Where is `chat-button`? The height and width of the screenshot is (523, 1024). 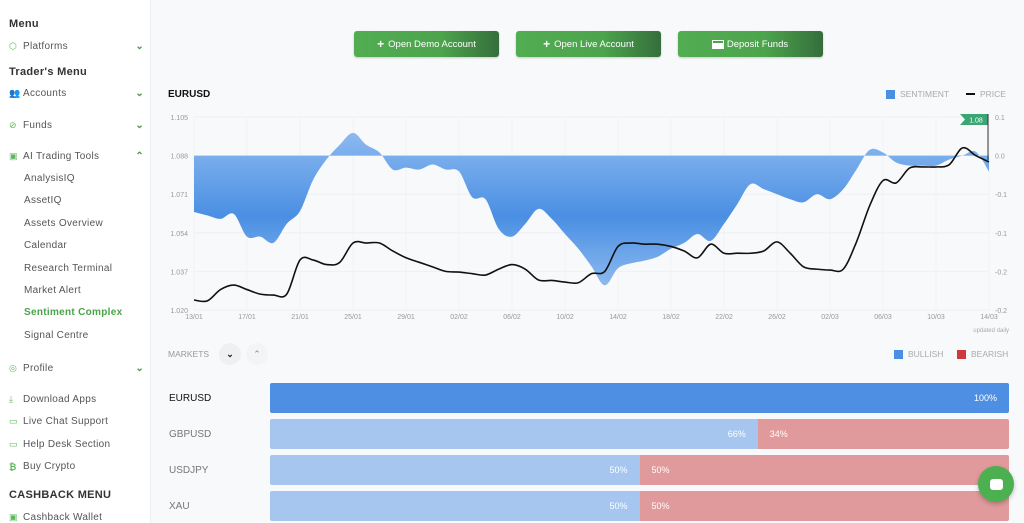 chat-button is located at coordinates (996, 484).